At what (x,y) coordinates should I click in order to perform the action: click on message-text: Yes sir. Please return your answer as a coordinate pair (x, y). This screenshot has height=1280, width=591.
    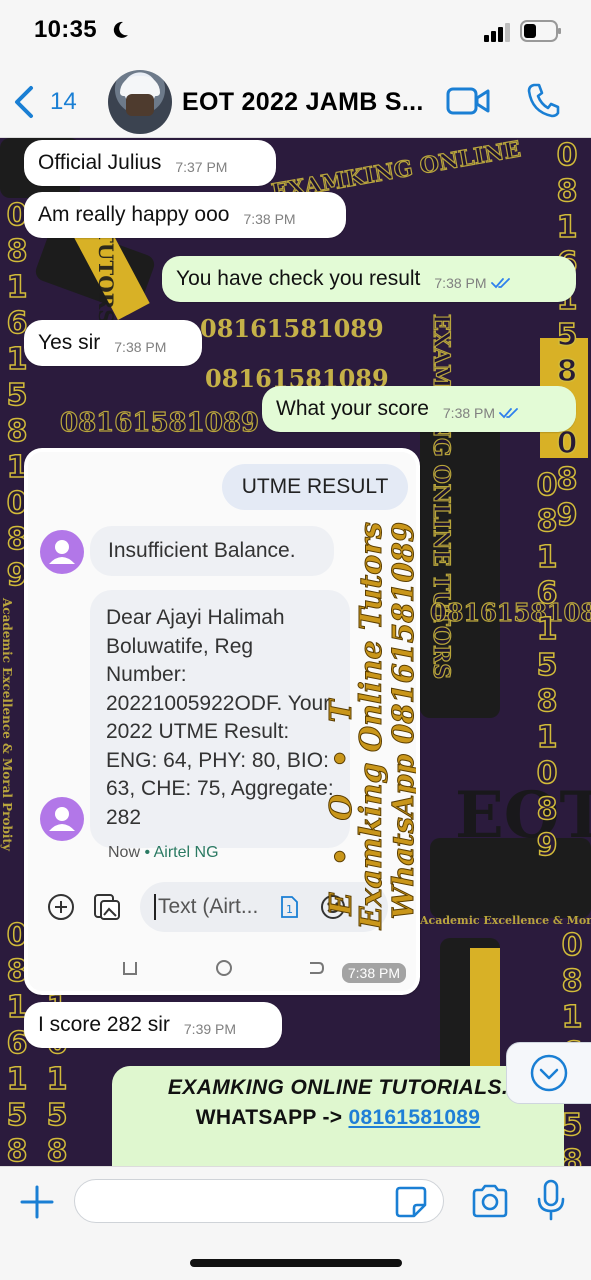
    Looking at the image, I should click on (69, 342).